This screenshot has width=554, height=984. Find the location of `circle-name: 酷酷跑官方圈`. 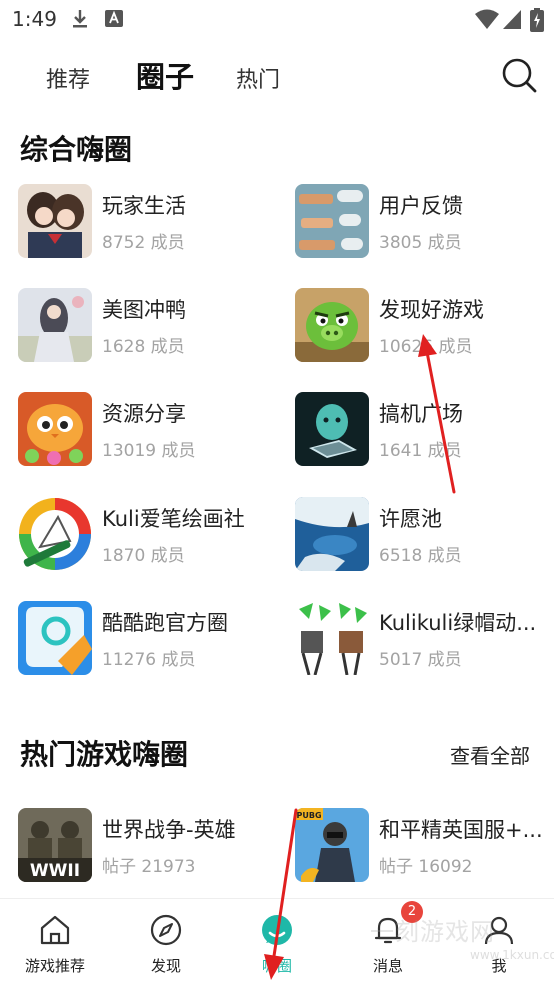

circle-name: 酷酷跑官方圈 is located at coordinates (165, 623).